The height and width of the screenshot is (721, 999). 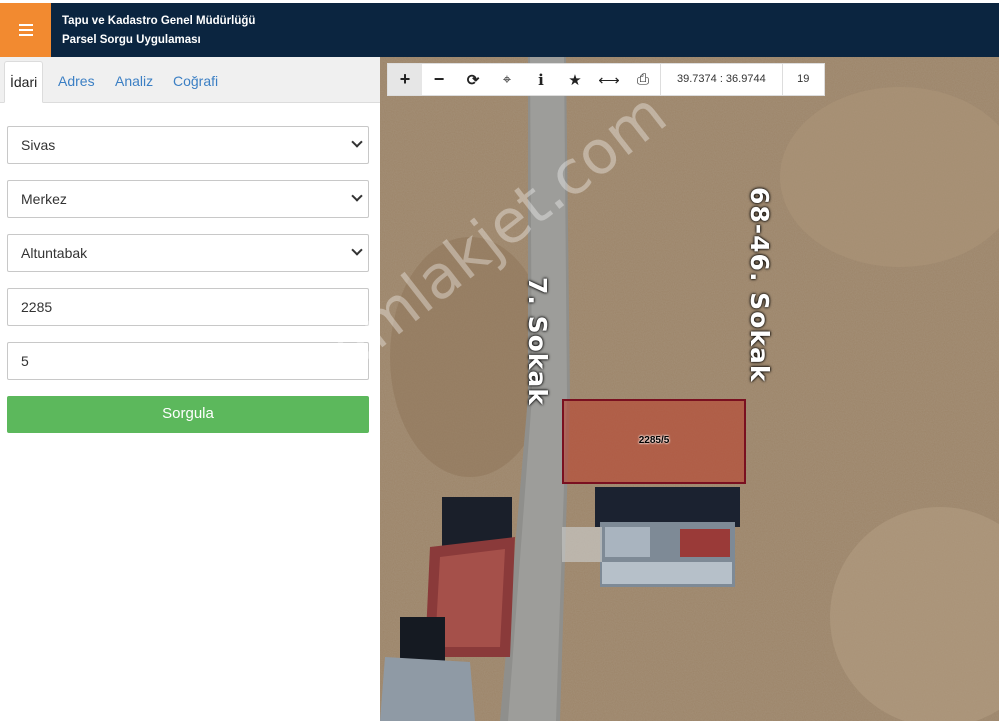 I want to click on refresh-icon: ⟳, so click(x=473, y=80).